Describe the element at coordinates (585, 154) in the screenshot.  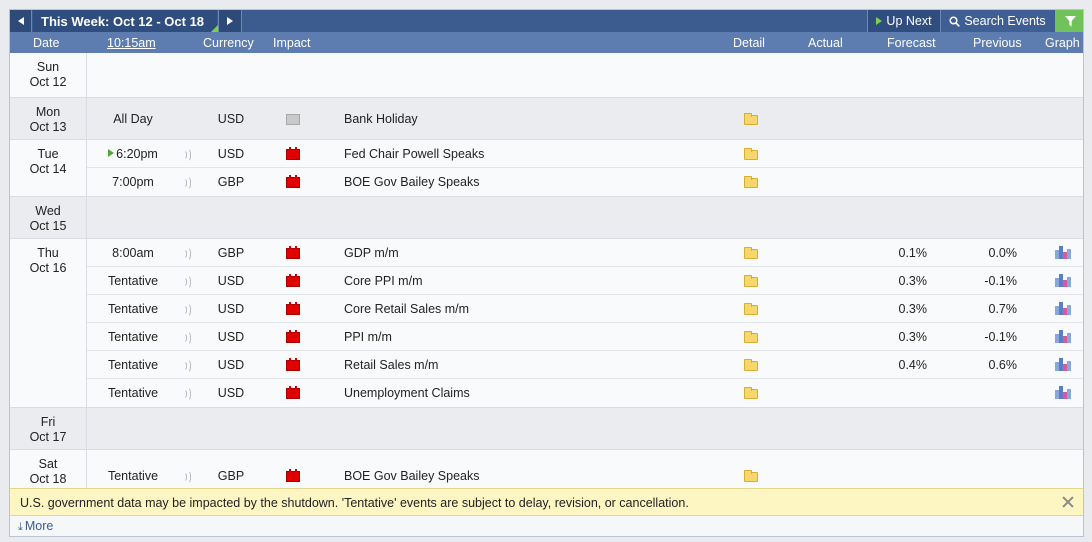
I see `event-row: 6:20pm USD Fed Chair Powell Speaks` at that location.